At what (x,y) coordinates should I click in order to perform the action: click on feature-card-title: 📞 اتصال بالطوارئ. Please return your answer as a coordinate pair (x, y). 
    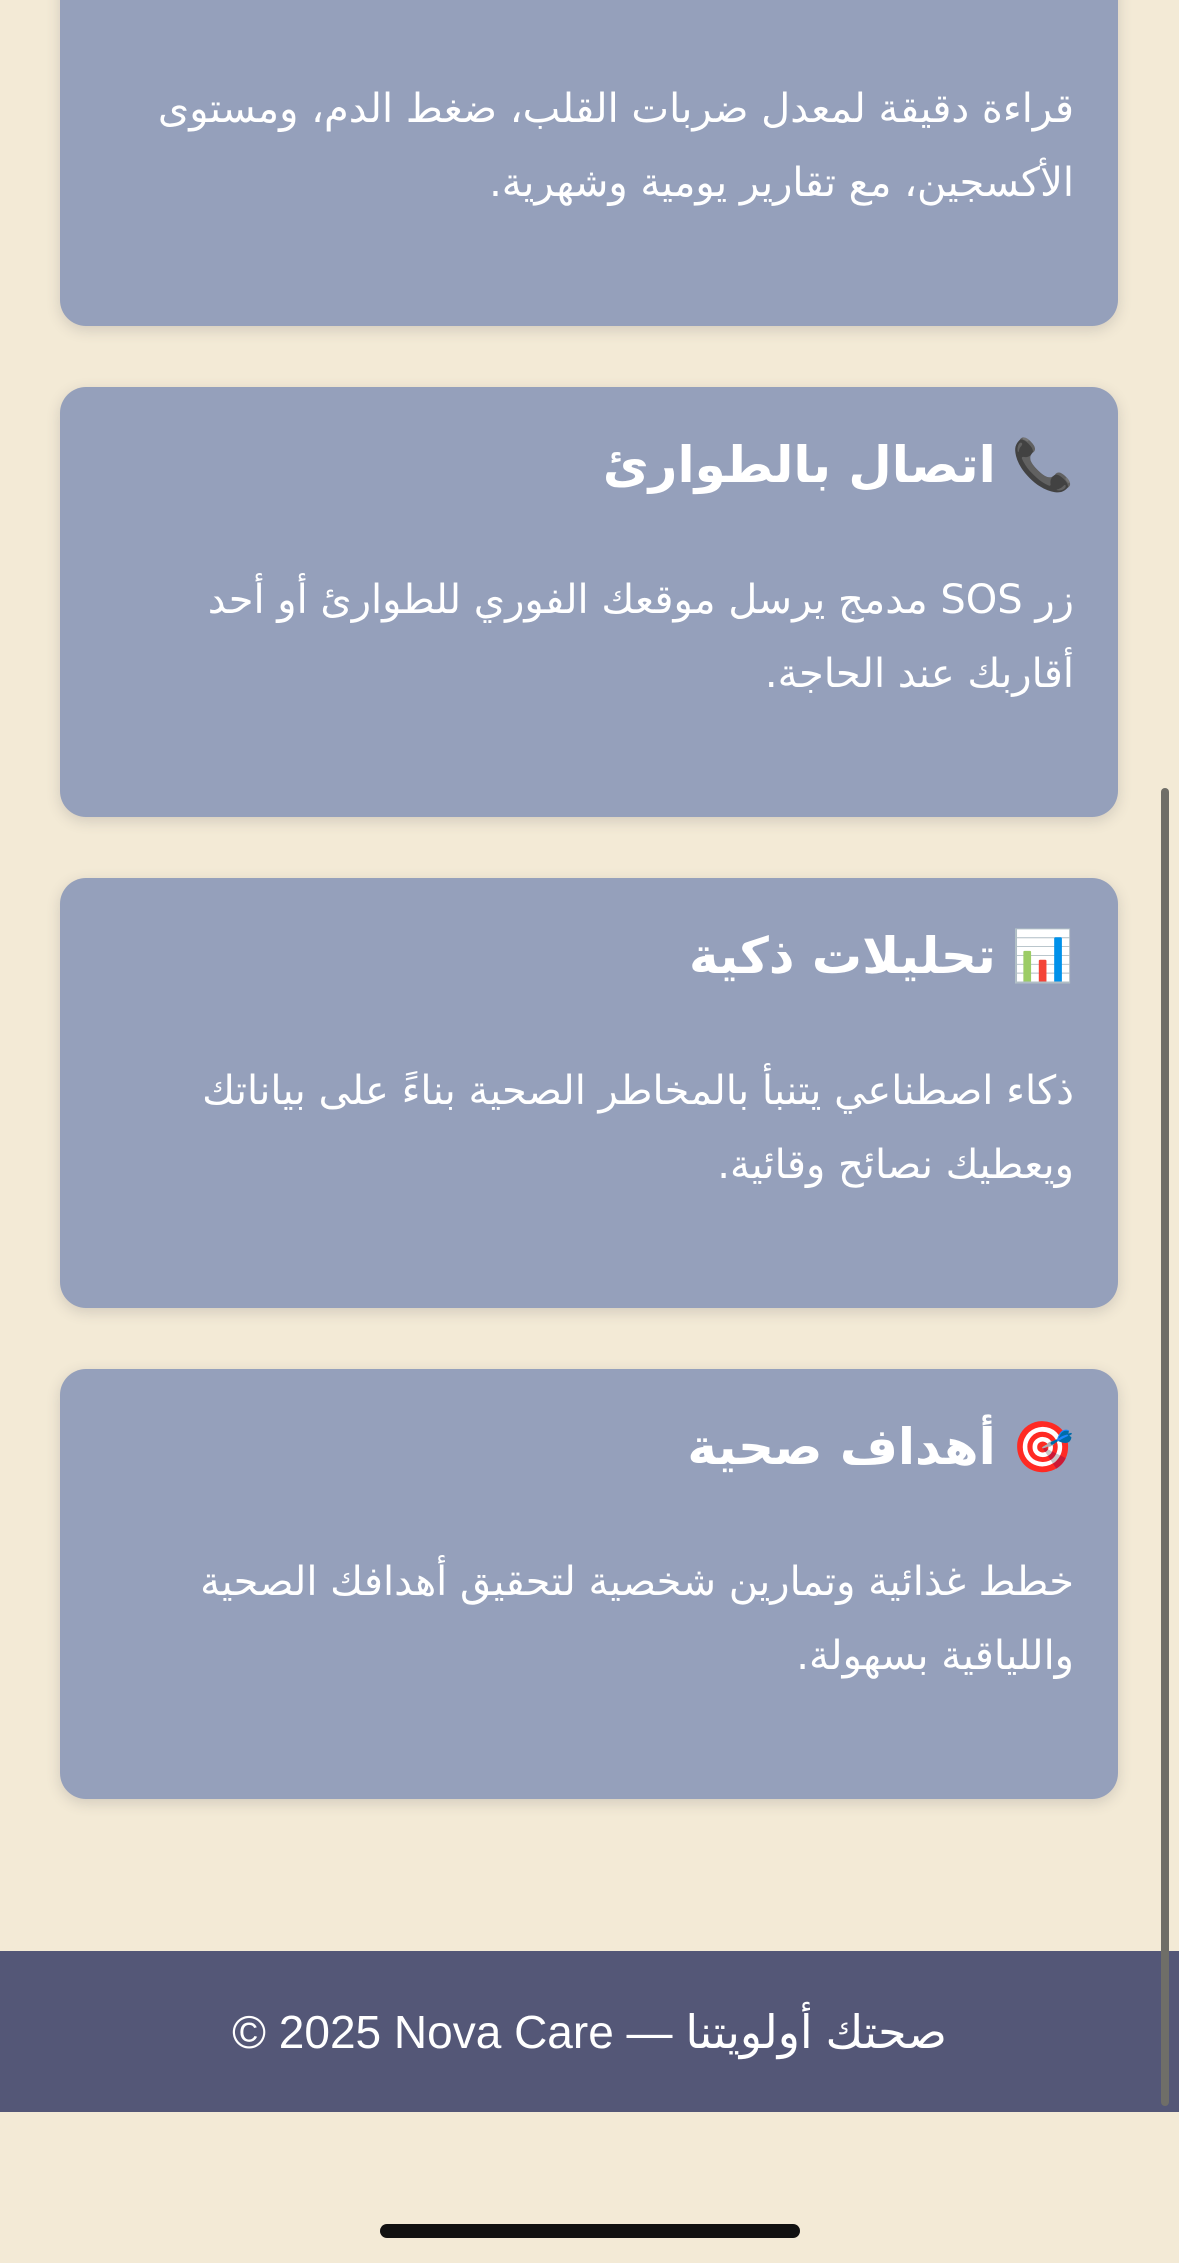
    Looking at the image, I should click on (838, 465).